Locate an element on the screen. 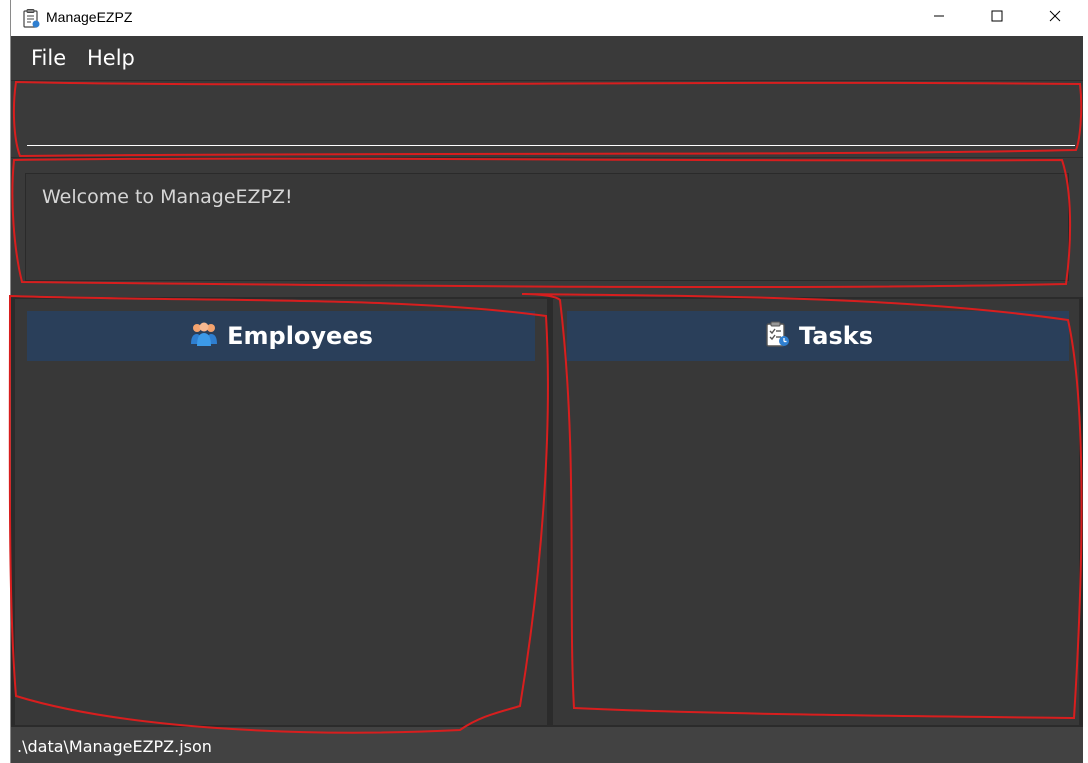 The height and width of the screenshot is (763, 1088). maximize-icon is located at coordinates (997, 16).